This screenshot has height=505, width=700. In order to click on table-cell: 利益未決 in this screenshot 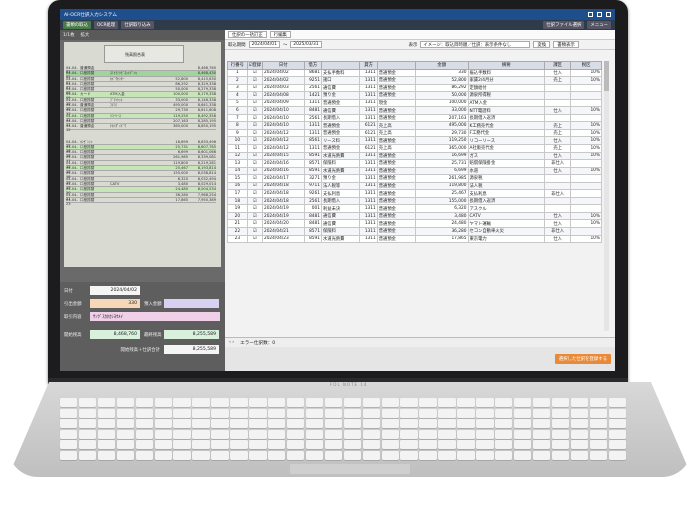, I will do `click(340, 208)`.